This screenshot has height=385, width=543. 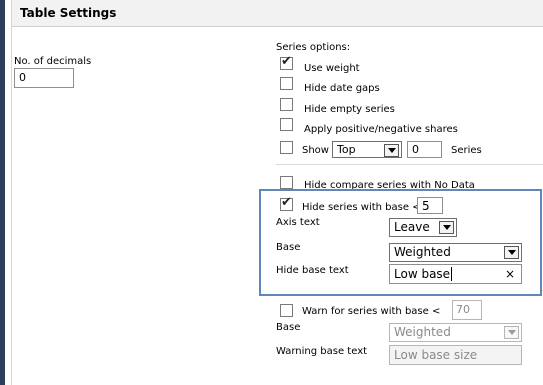 I want to click on show-checkbox, so click(x=286, y=147).